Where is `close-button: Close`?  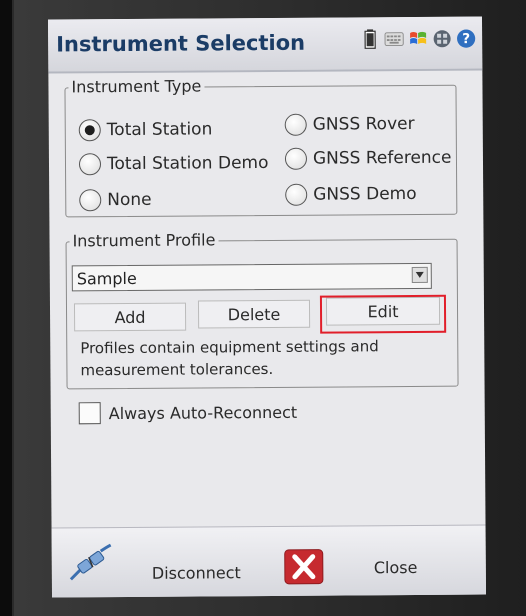 close-button: Close is located at coordinates (396, 567).